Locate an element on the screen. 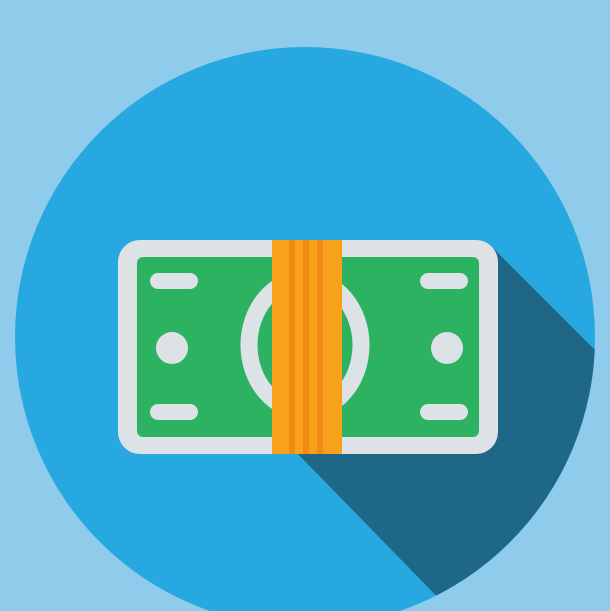 The height and width of the screenshot is (611, 610). corner-bar-top-right is located at coordinates (444, 281).